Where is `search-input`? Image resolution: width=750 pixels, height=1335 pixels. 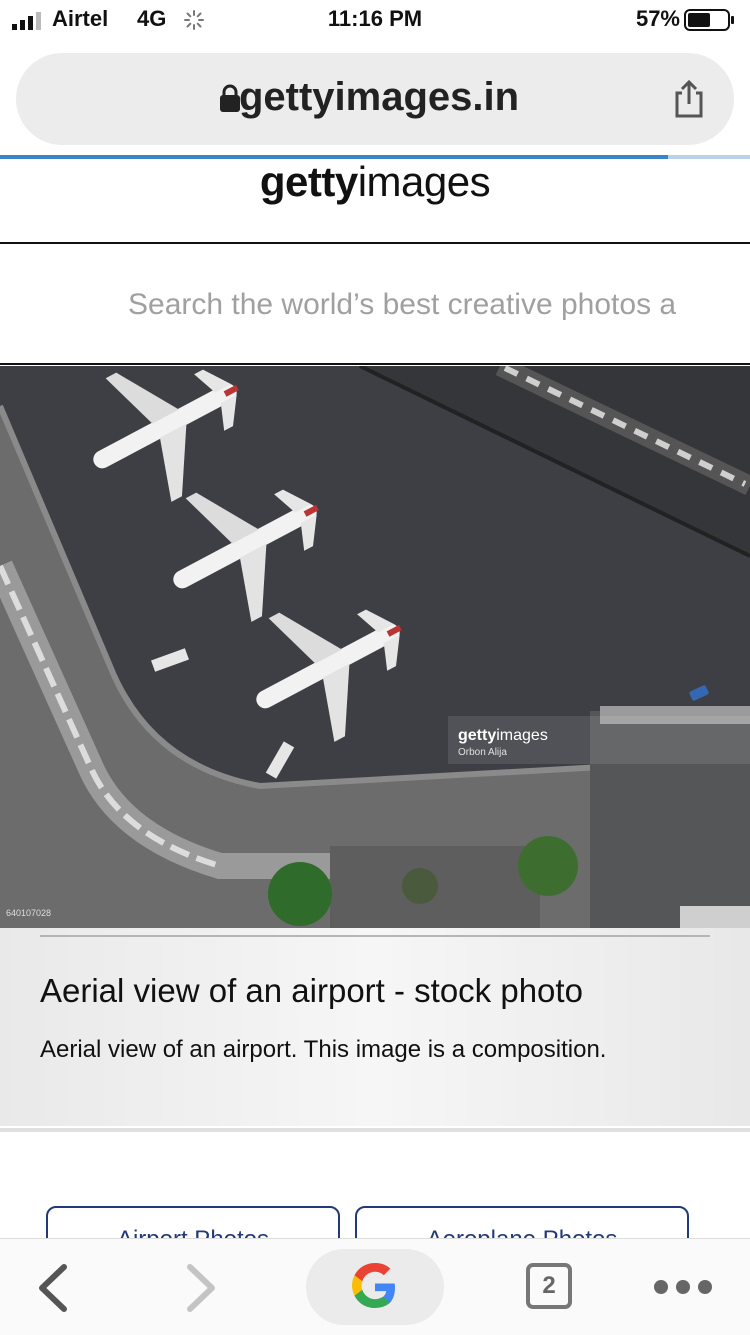
search-input is located at coordinates (408, 305).